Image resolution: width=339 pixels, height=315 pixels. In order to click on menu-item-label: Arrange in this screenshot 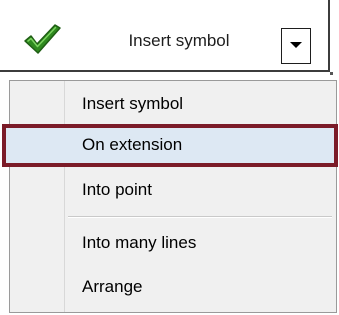, I will do `click(112, 286)`.